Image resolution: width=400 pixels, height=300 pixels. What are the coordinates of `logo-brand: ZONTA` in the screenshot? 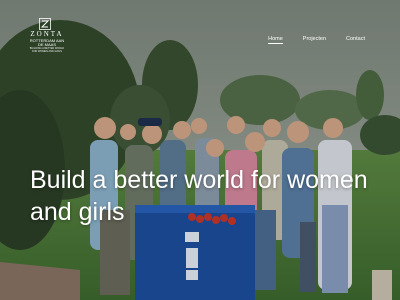 It's located at (47, 34).